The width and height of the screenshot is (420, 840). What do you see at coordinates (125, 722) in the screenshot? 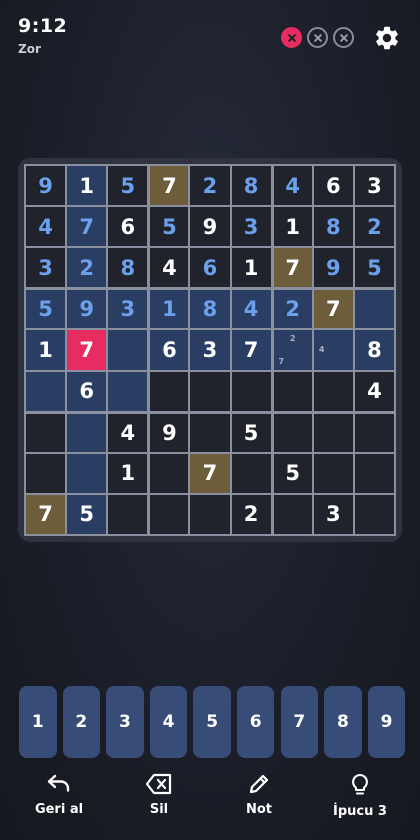
I see `number-key-3: 3` at bounding box center [125, 722].